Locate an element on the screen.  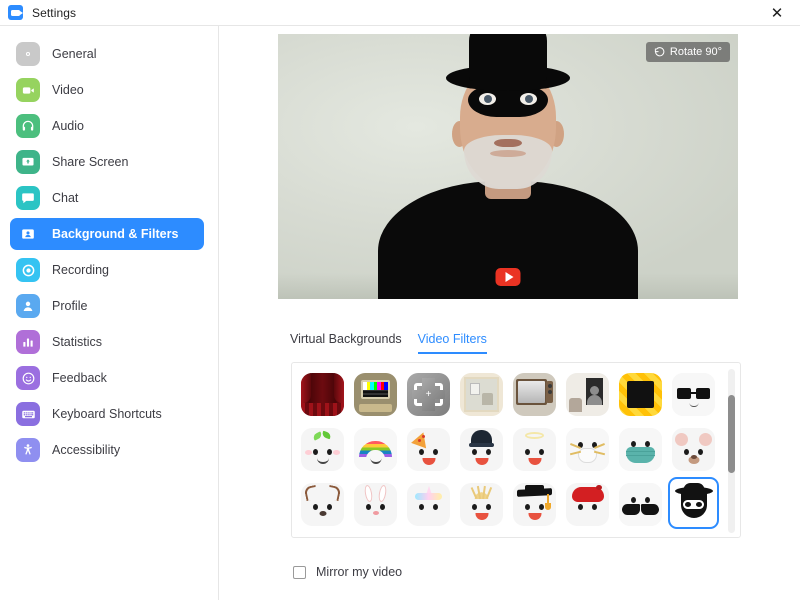
sidebar-item-label: Recording is located at coordinates (80, 270).